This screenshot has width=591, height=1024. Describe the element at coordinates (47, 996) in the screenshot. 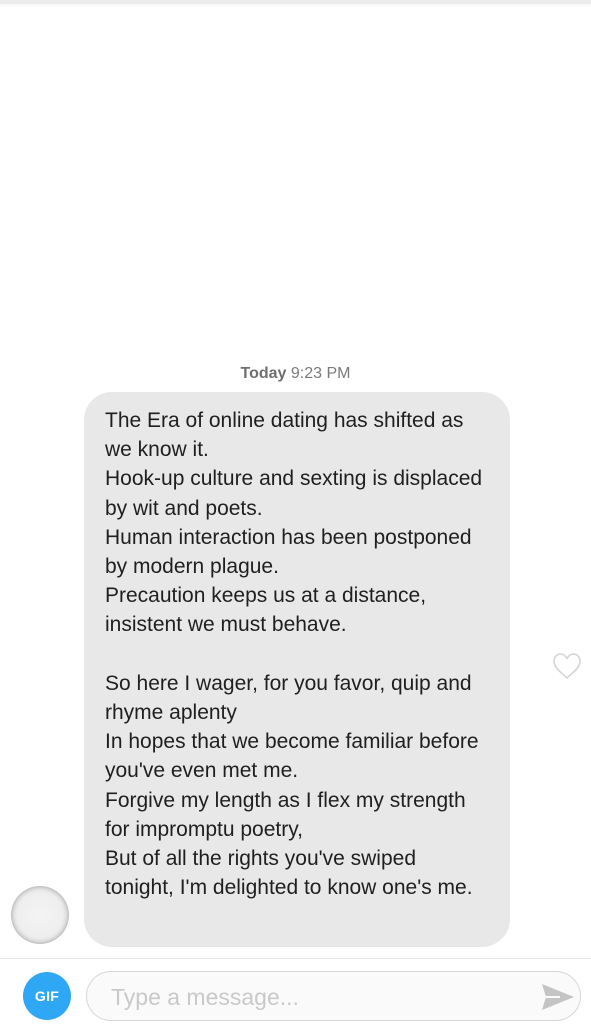

I see `gif-button: GIF` at that location.